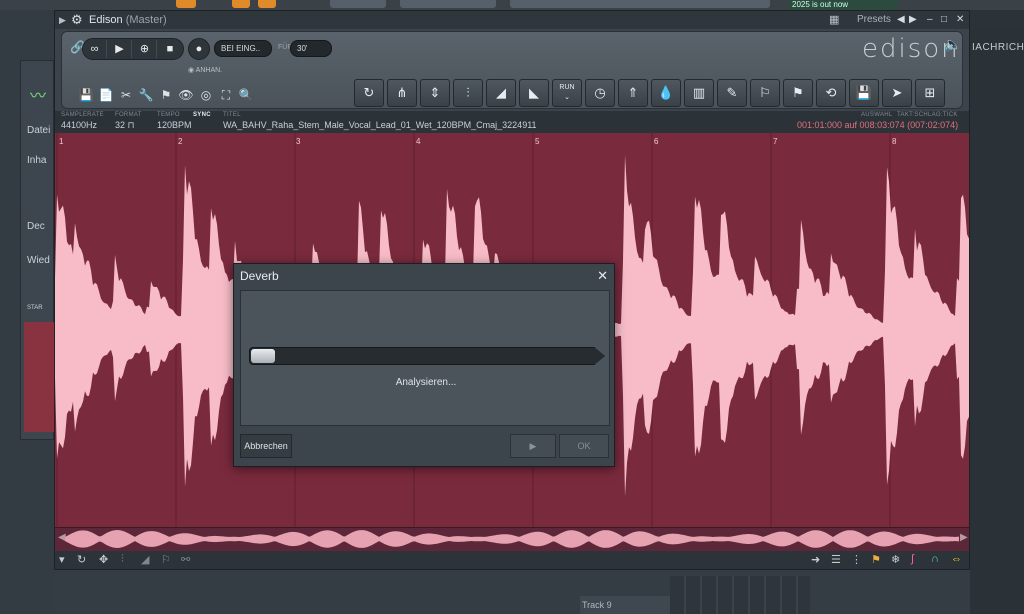 The width and height of the screenshot is (1024, 614). I want to click on export-icon: ⊞, so click(930, 93).